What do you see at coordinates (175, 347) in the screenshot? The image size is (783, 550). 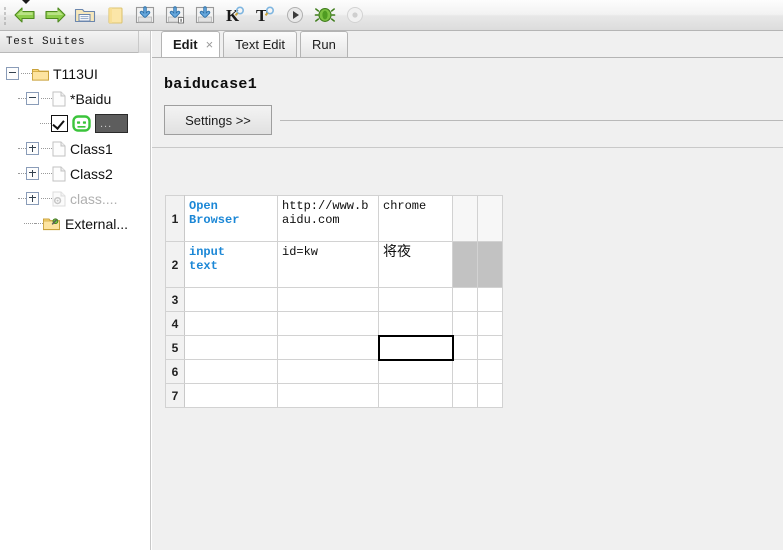 I see `row-number: 5` at bounding box center [175, 347].